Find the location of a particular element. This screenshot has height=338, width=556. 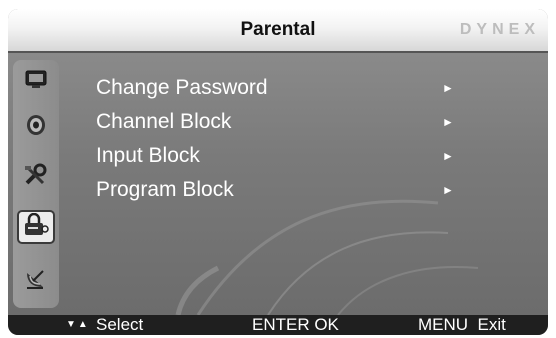

tv-picture-icon is located at coordinates (36, 81).